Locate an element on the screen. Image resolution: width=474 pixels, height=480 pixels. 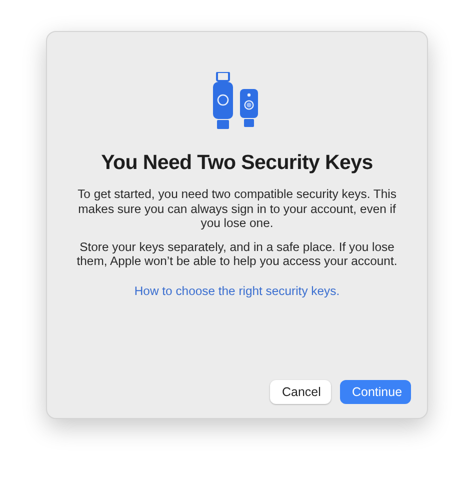
help-link: How to choose the right security keys. is located at coordinates (237, 291).